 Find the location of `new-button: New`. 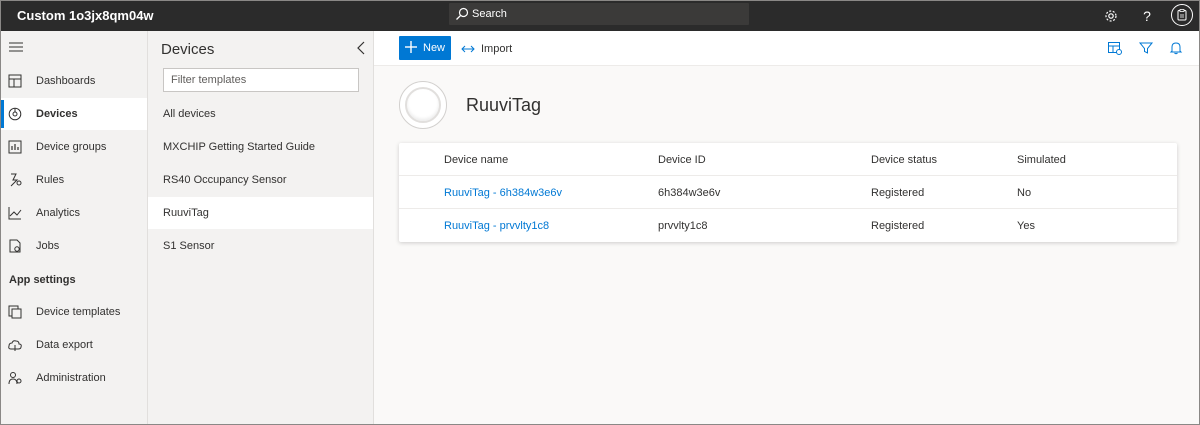

new-button: New is located at coordinates (425, 48).